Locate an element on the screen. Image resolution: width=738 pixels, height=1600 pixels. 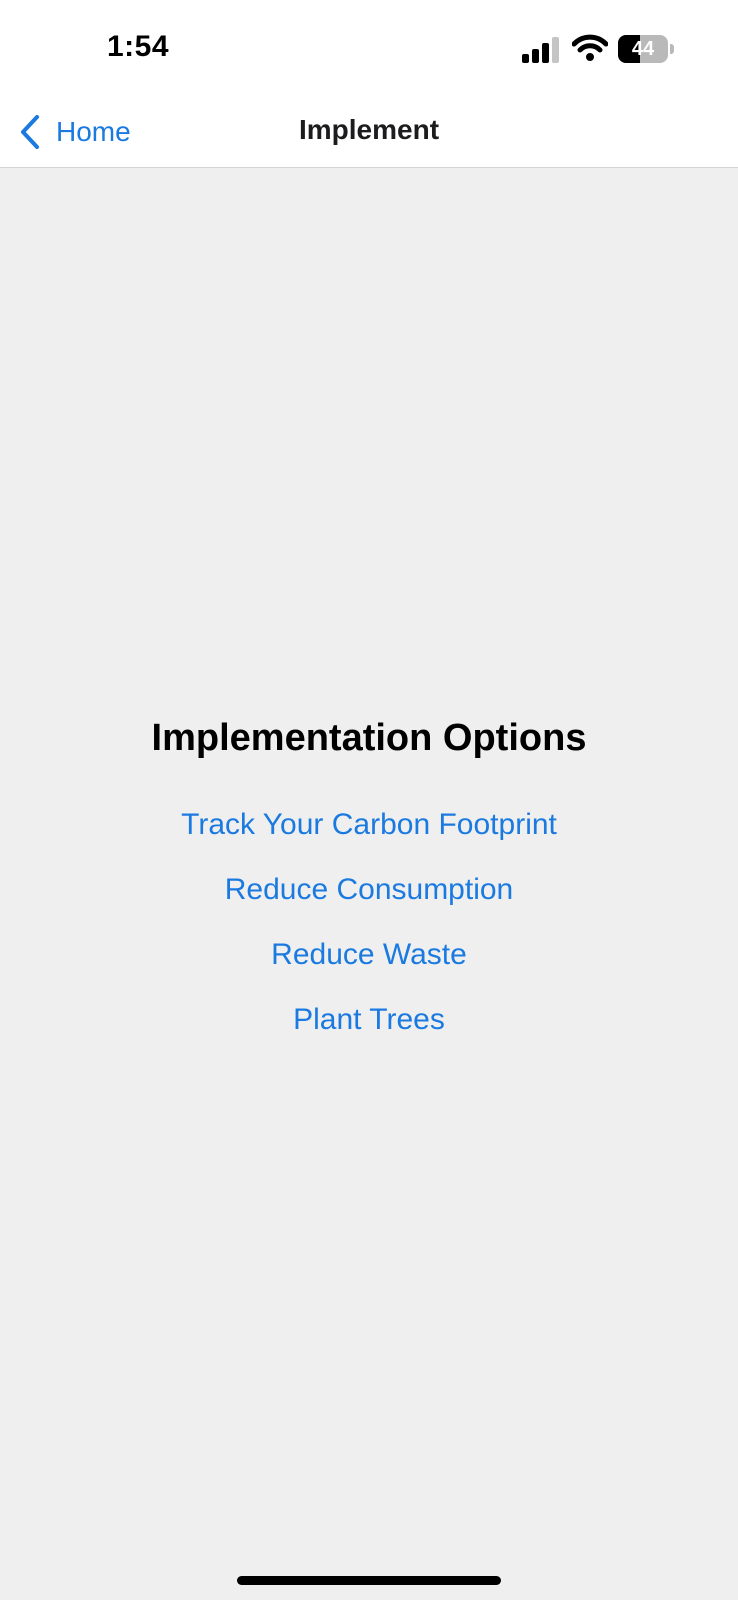
list-item: Track Your Carbon Footprint is located at coordinates (369, 824).